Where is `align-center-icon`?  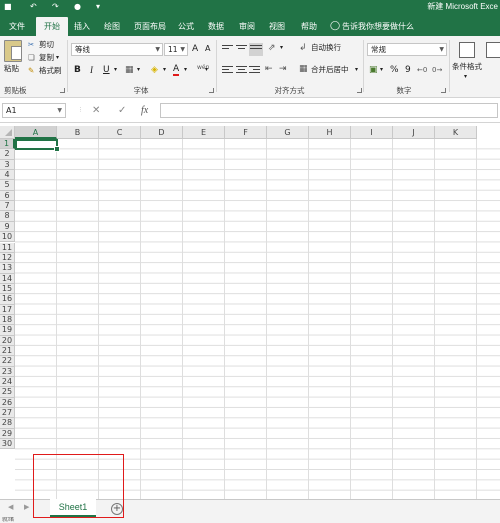
align-center-icon is located at coordinates (241, 70).